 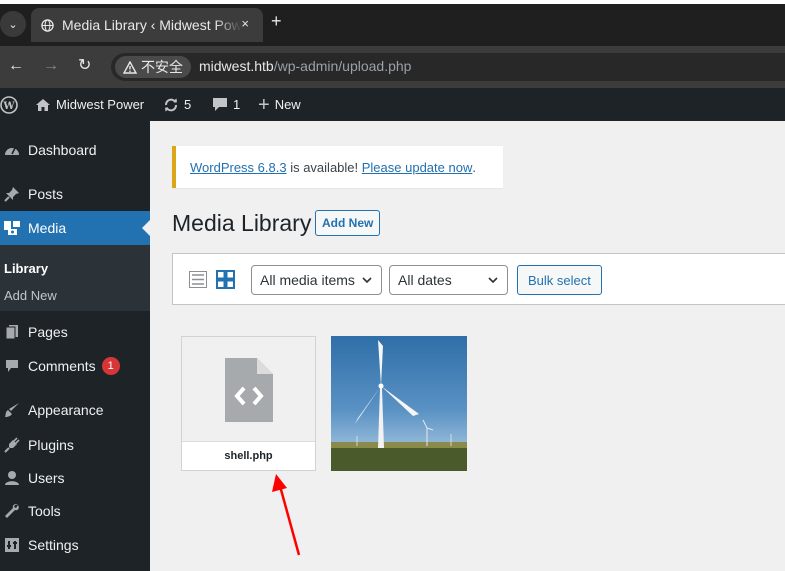 What do you see at coordinates (286, 515) in the screenshot?
I see `annotation-arrow` at bounding box center [286, 515].